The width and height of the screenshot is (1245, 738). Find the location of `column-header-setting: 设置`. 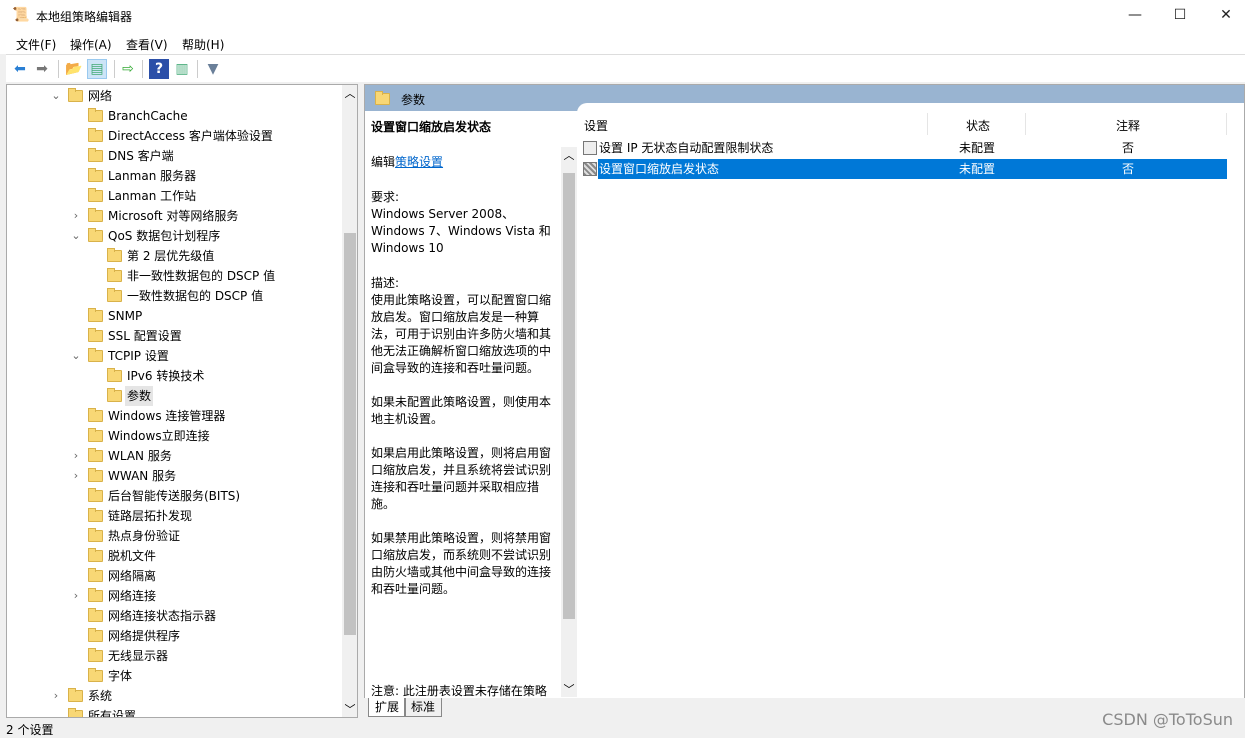

column-header-setting: 设置 is located at coordinates (596, 125).